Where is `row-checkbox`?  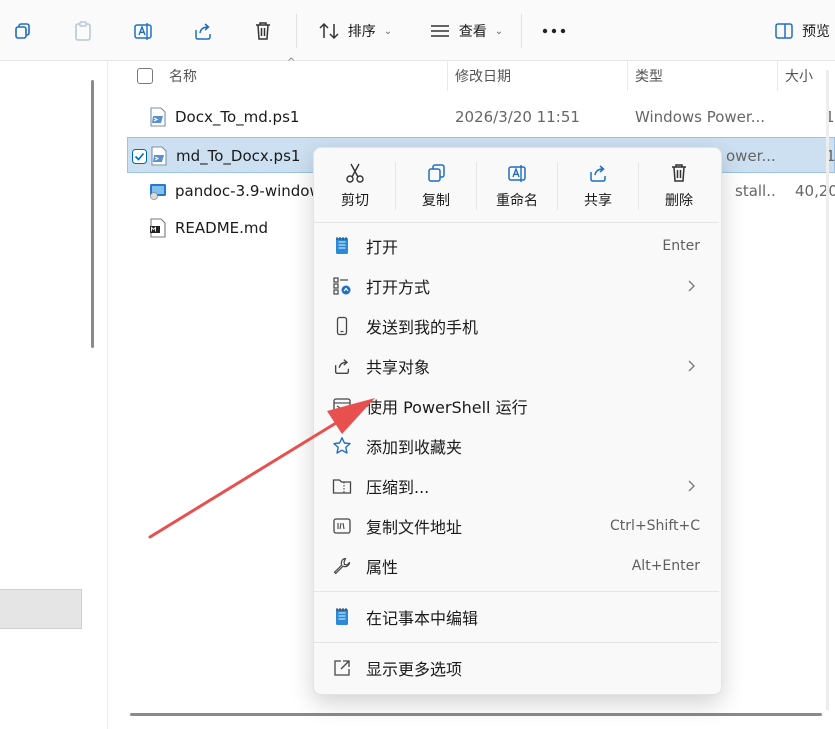
row-checkbox is located at coordinates (141, 156).